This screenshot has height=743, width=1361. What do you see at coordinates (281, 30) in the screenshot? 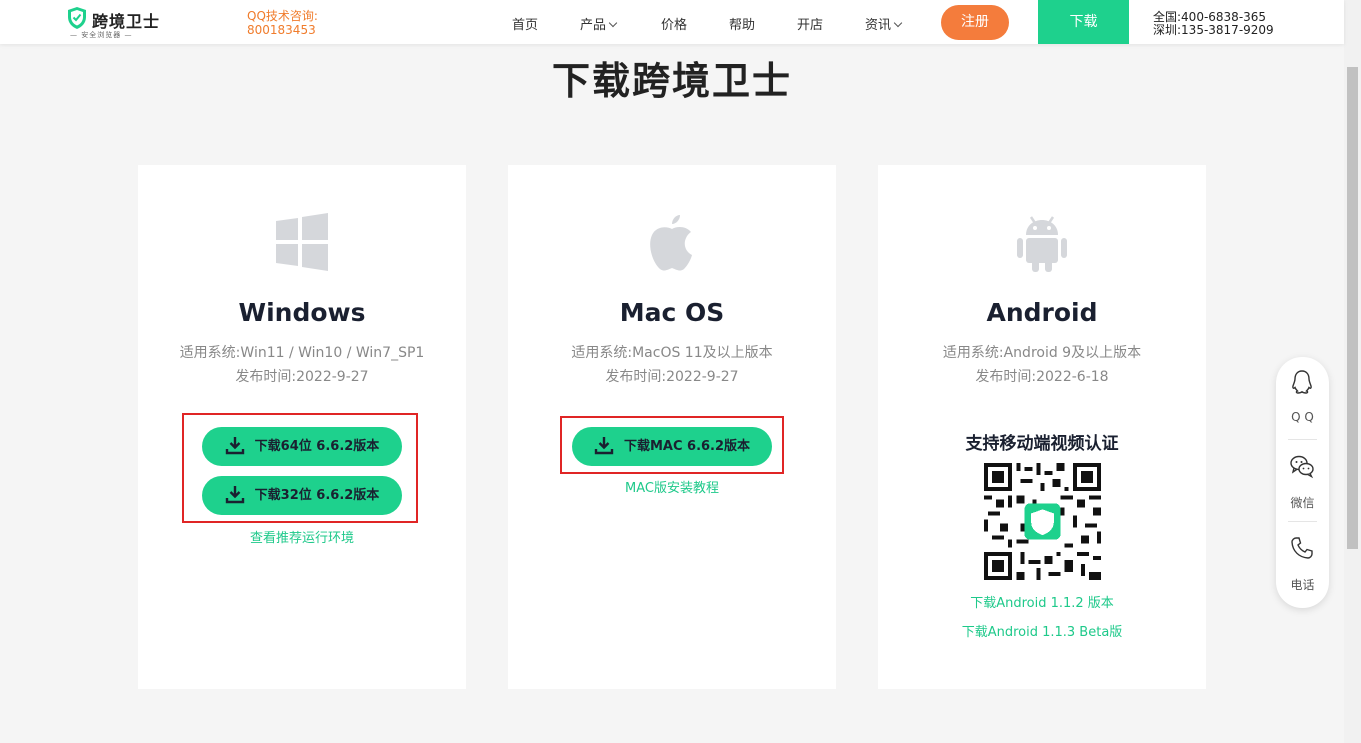
I see `qq-consult-number: 800183453` at bounding box center [281, 30].